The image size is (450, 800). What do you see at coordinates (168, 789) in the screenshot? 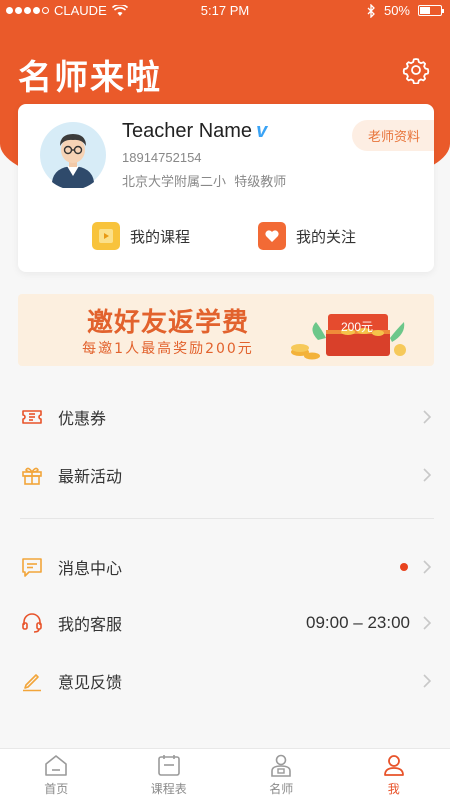
I see `tab-schedule-label: 课程表` at bounding box center [168, 789].